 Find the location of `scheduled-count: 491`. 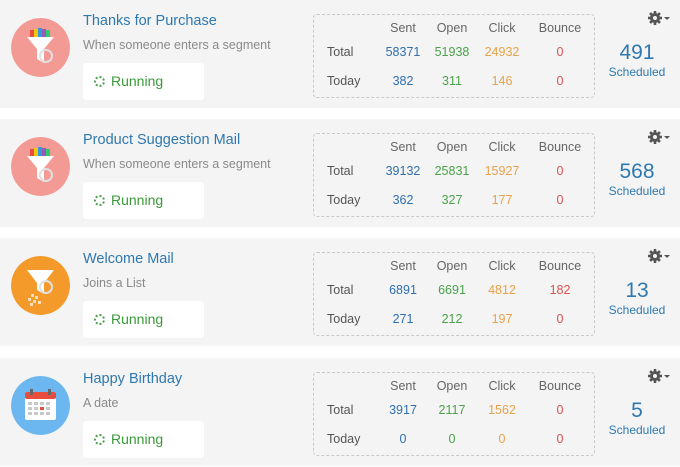

scheduled-count: 491 is located at coordinates (637, 52).